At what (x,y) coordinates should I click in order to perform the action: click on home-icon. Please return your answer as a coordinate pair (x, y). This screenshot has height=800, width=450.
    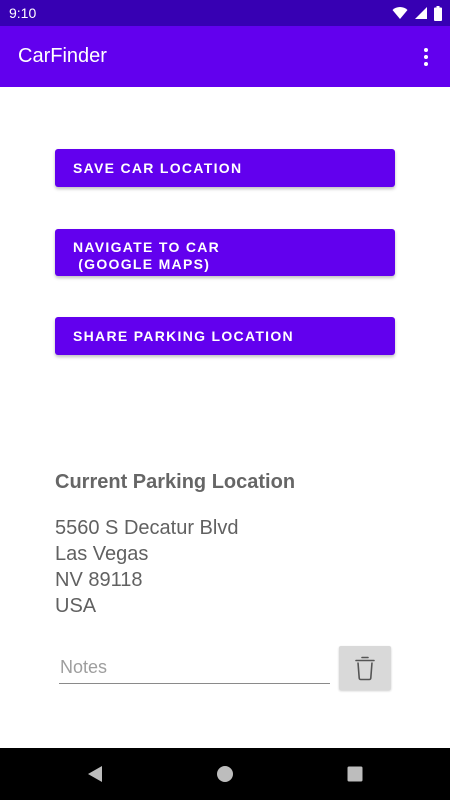
    Looking at the image, I should click on (225, 774).